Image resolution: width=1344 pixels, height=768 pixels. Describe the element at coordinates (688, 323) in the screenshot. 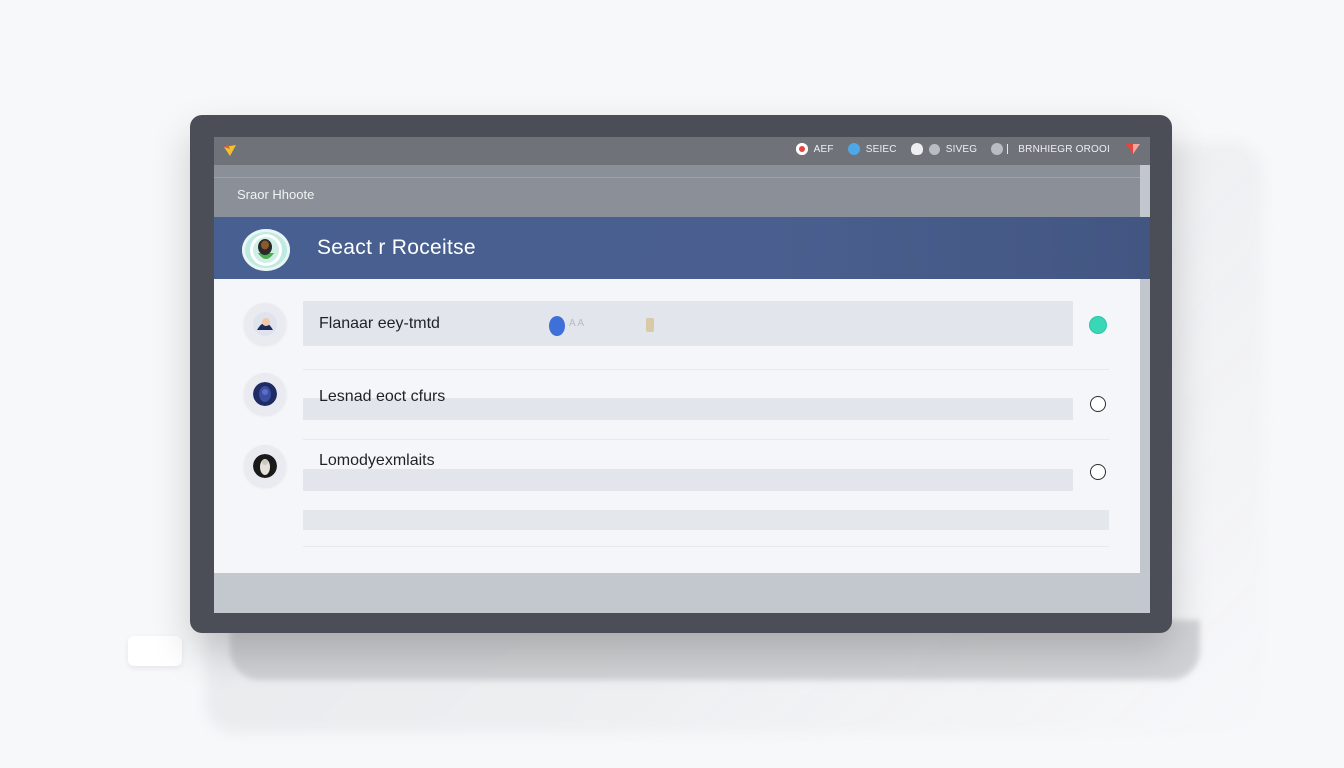

I see `list-item-field: Flanaar eey-tmtd A A` at that location.